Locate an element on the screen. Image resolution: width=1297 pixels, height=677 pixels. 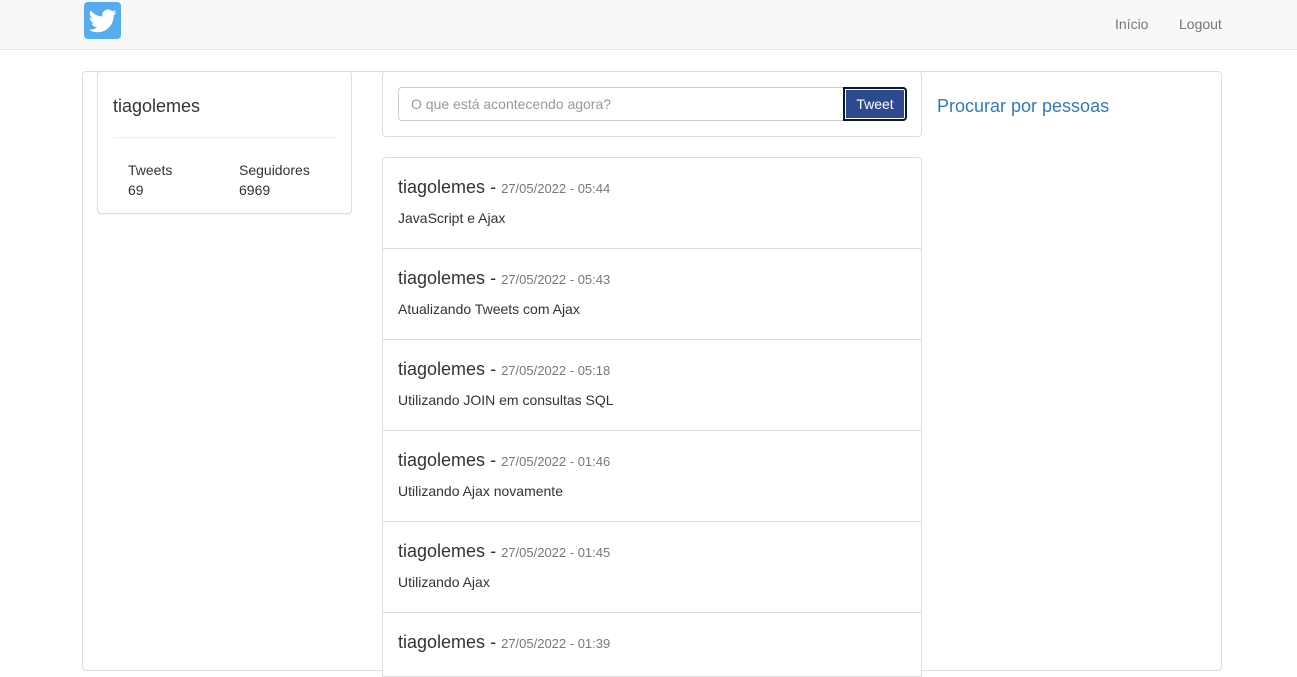
tweet-input is located at coordinates (621, 104).